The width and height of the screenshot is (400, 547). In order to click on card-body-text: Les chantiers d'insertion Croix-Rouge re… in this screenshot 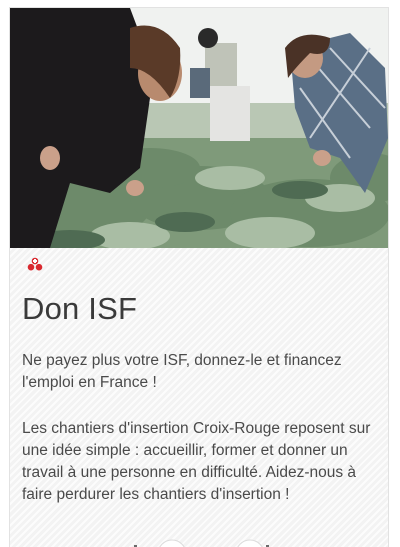, I will do `click(196, 461)`.